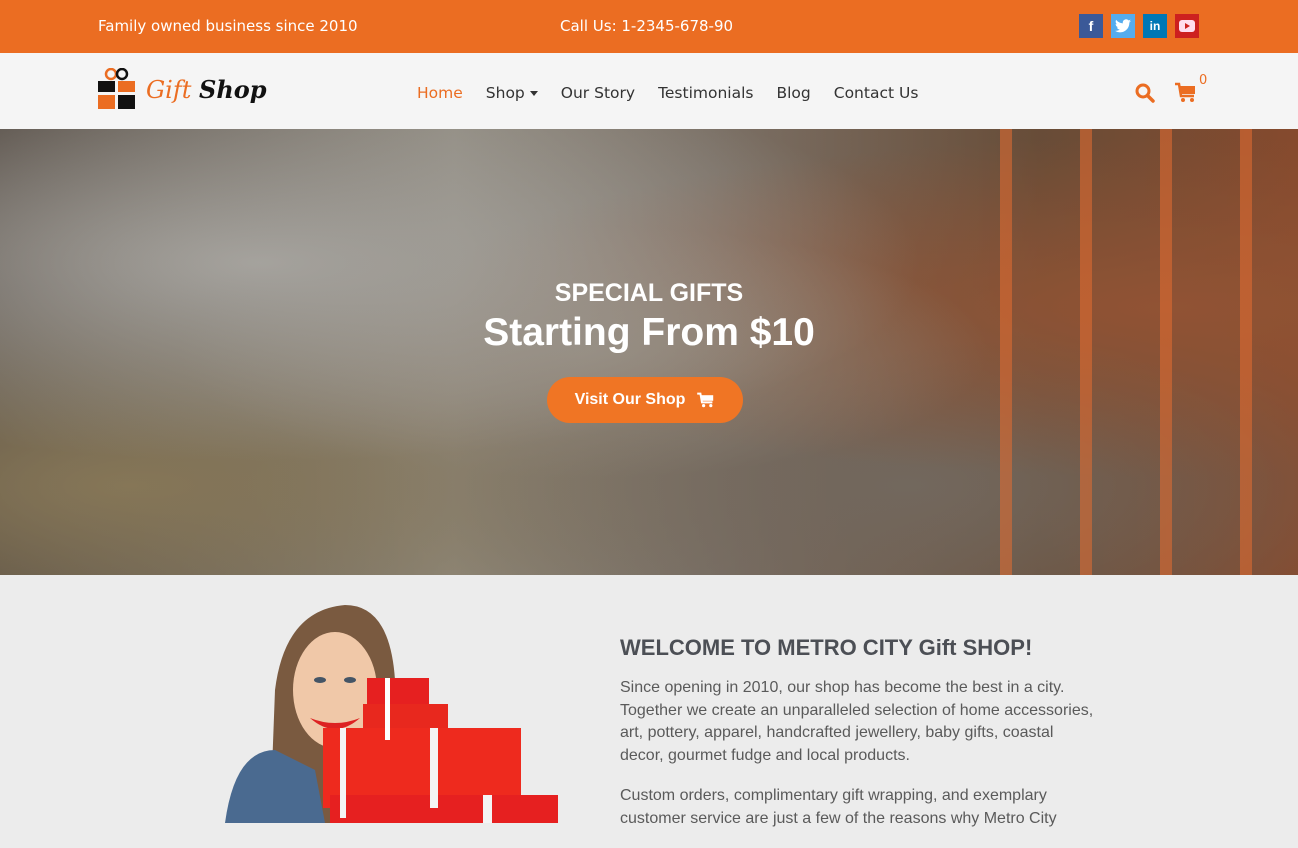  I want to click on hero-title: Starting From $10, so click(649, 332).